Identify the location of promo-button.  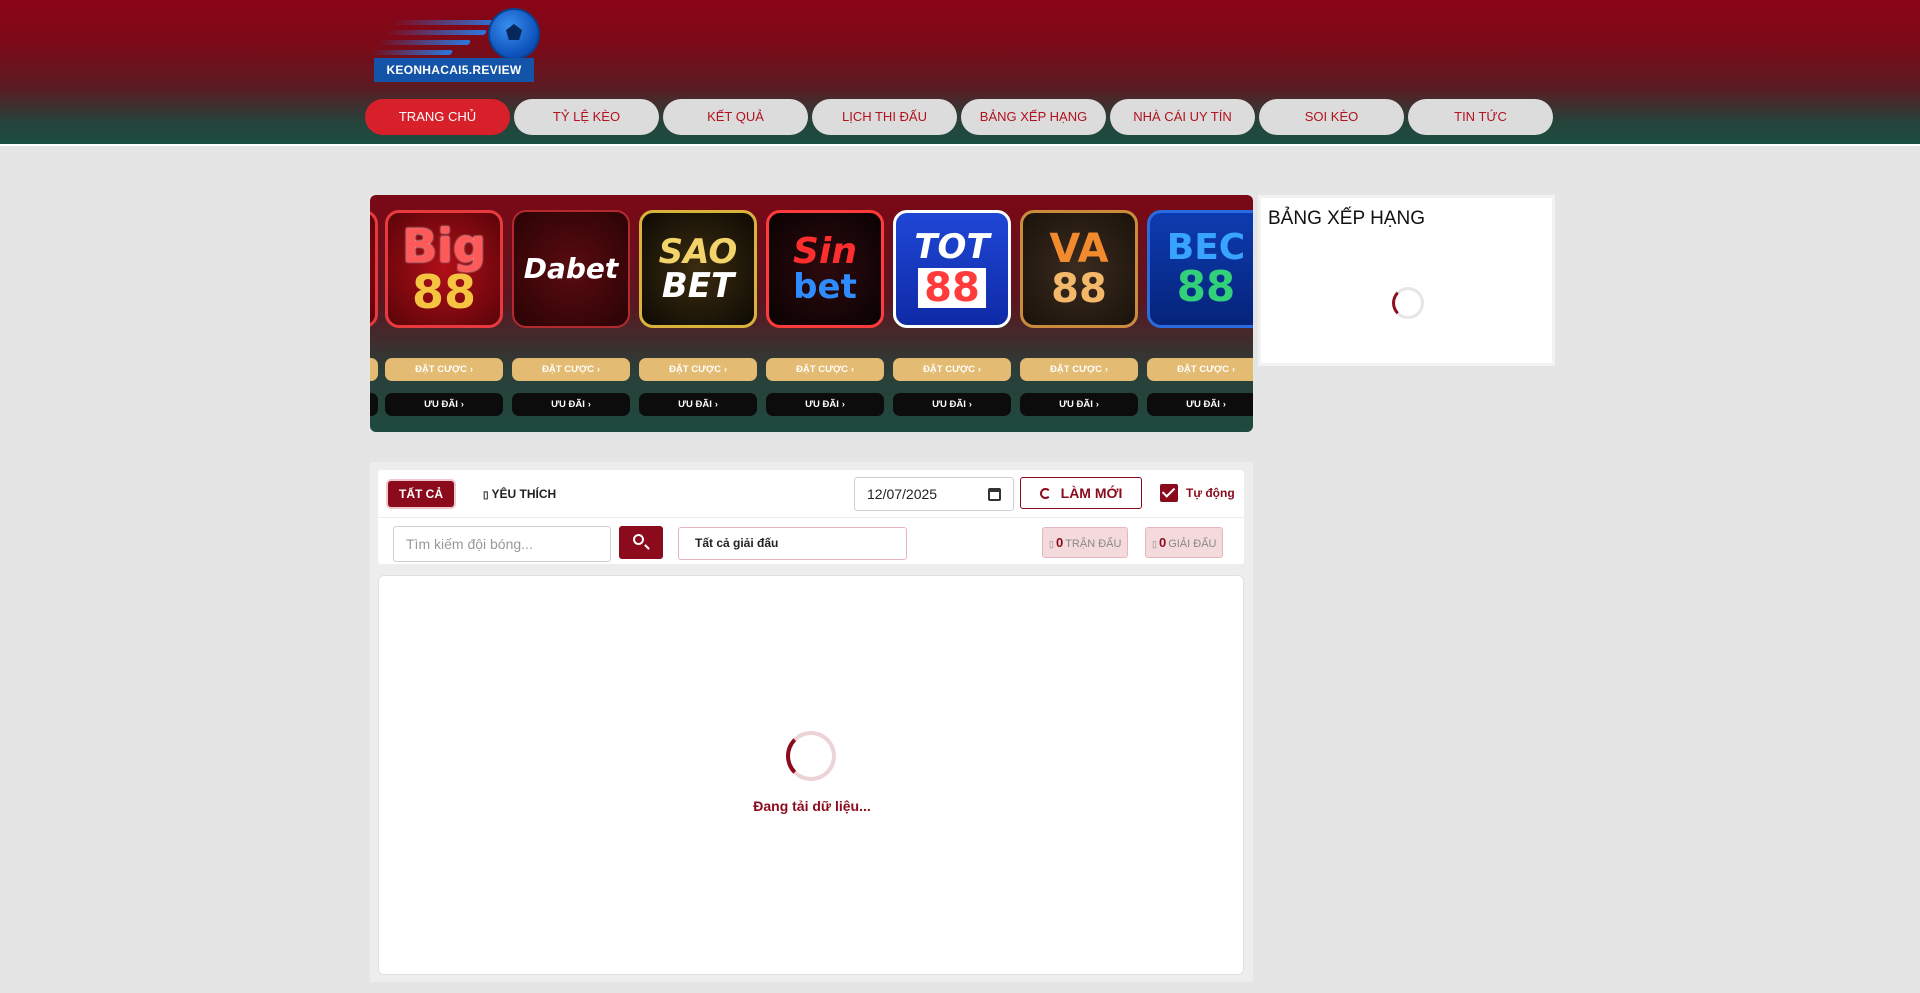
(374, 404).